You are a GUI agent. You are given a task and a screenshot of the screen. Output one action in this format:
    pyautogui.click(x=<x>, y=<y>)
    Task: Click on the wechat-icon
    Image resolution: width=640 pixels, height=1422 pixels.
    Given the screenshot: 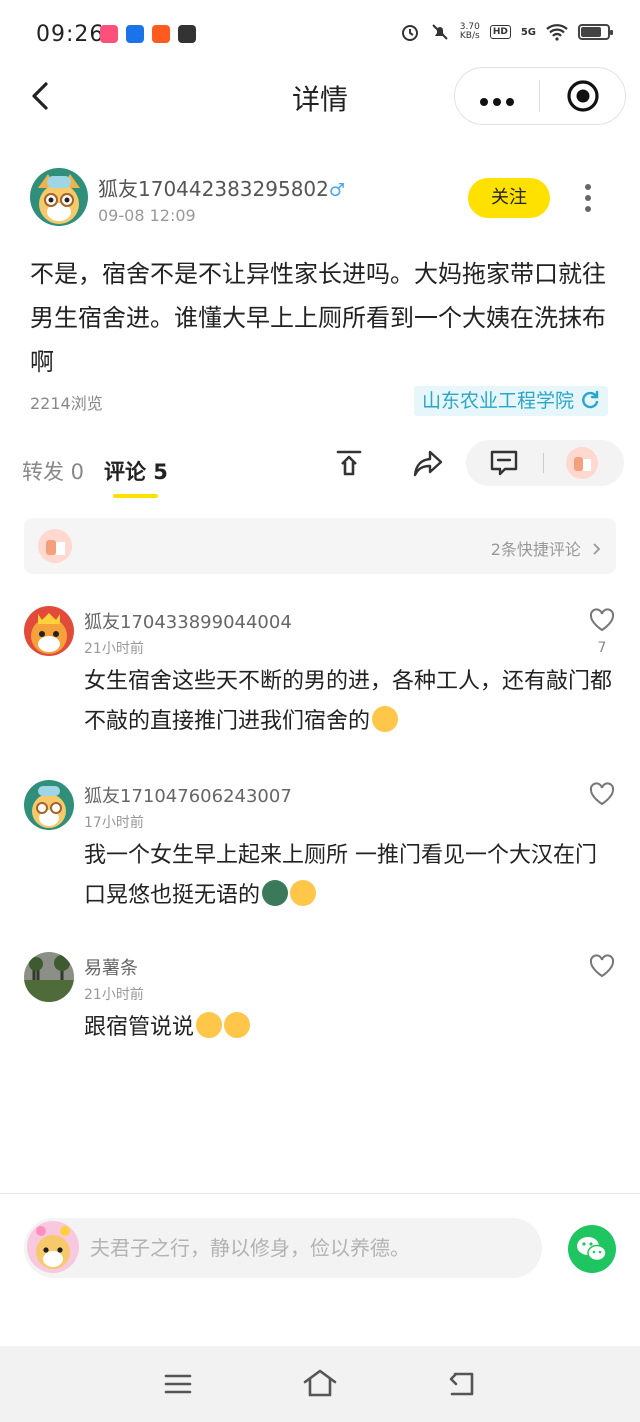 What is the action you would take?
    pyautogui.click(x=592, y=1249)
    